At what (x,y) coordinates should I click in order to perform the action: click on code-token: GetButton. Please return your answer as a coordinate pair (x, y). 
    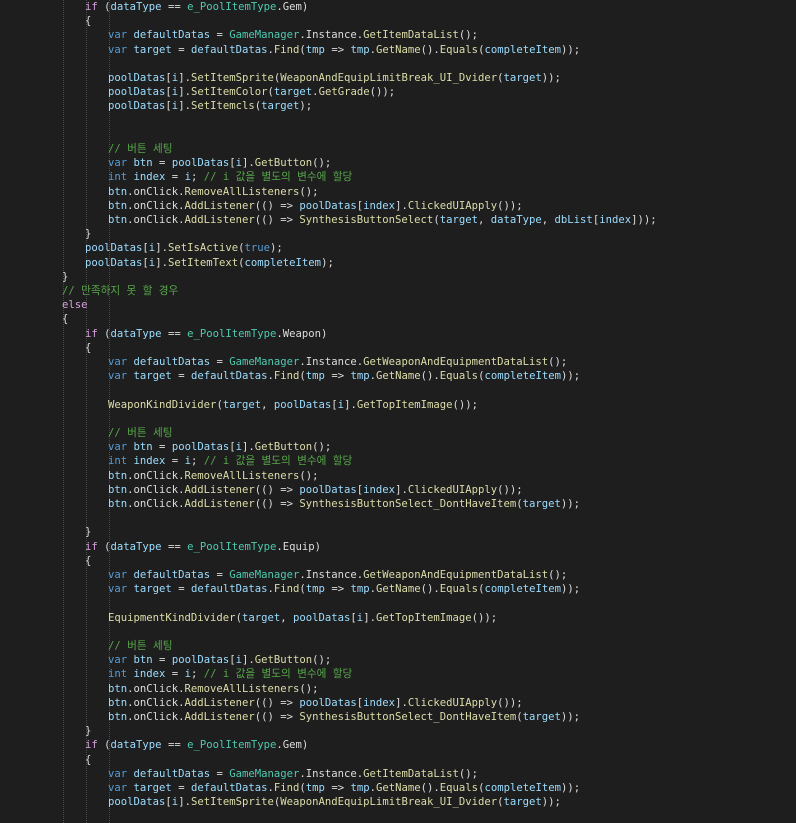
    Looking at the image, I should click on (283, 163).